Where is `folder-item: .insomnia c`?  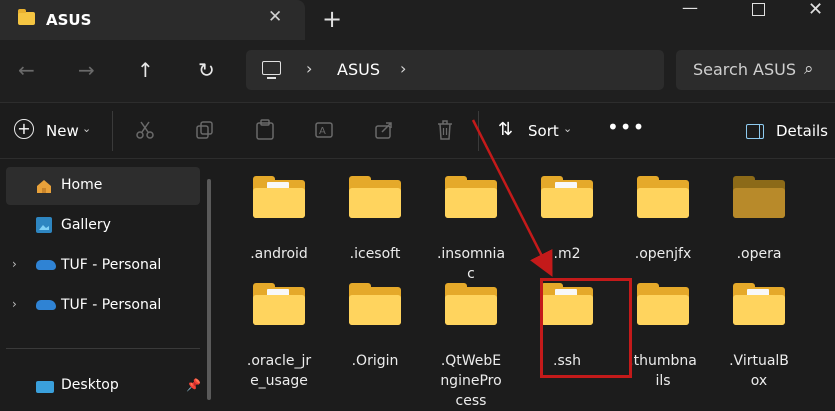 folder-item: .insomnia c is located at coordinates (471, 228).